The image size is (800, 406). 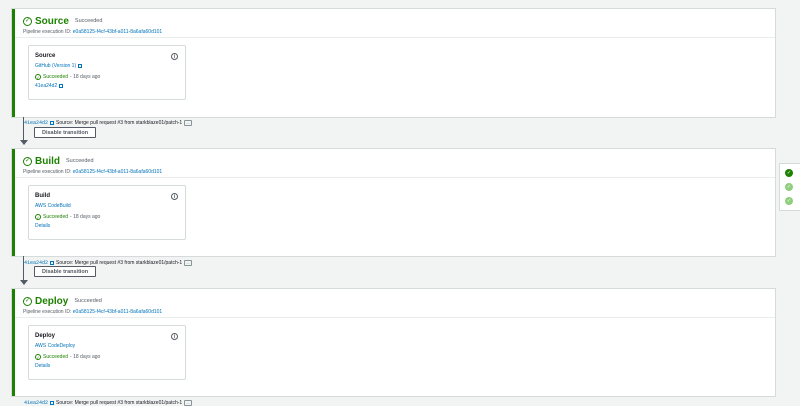 I want to click on provider-label: AWS CodeBuild, so click(x=53, y=206).